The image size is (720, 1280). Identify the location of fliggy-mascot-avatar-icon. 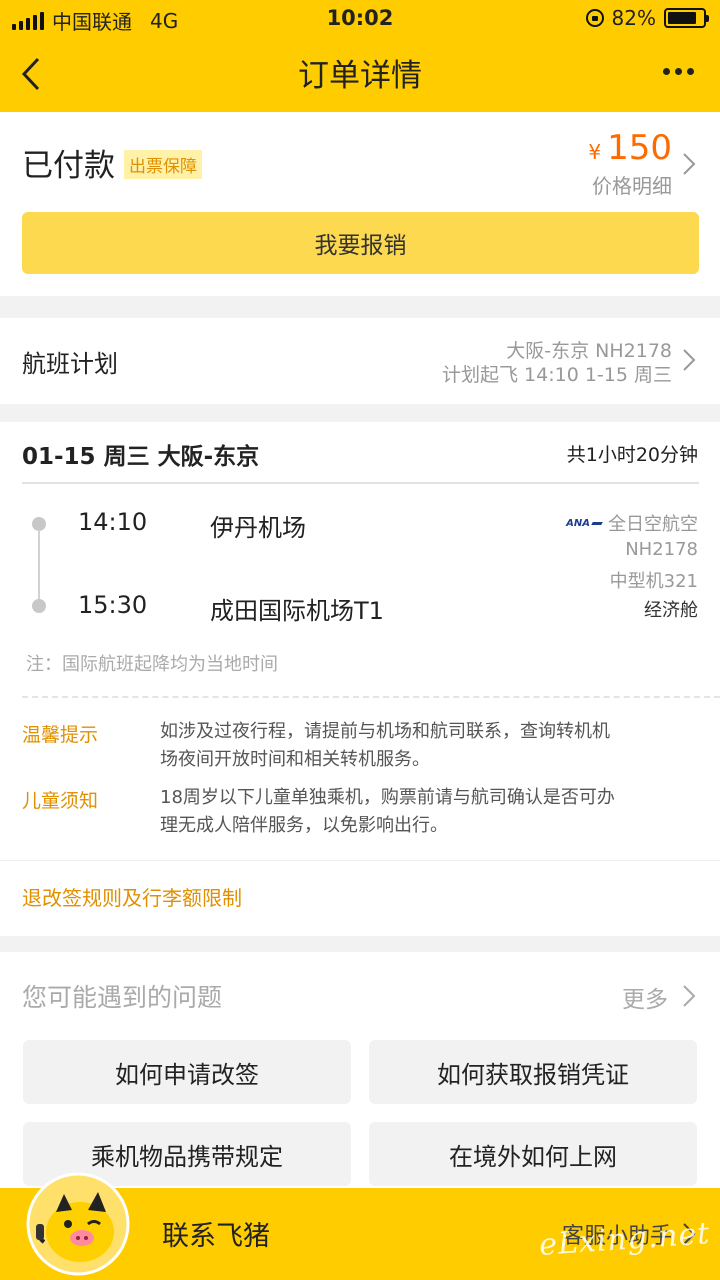
(78, 1224).